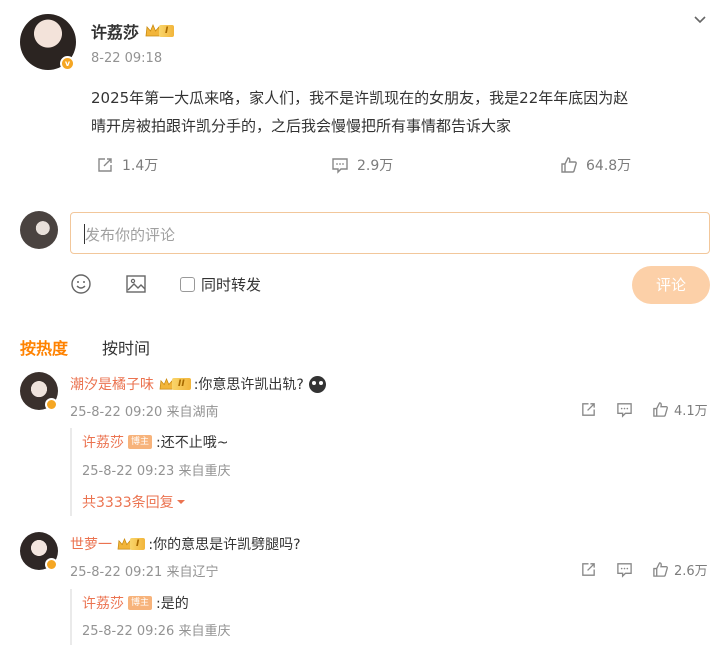  I want to click on chevron-down-icon, so click(700, 20).